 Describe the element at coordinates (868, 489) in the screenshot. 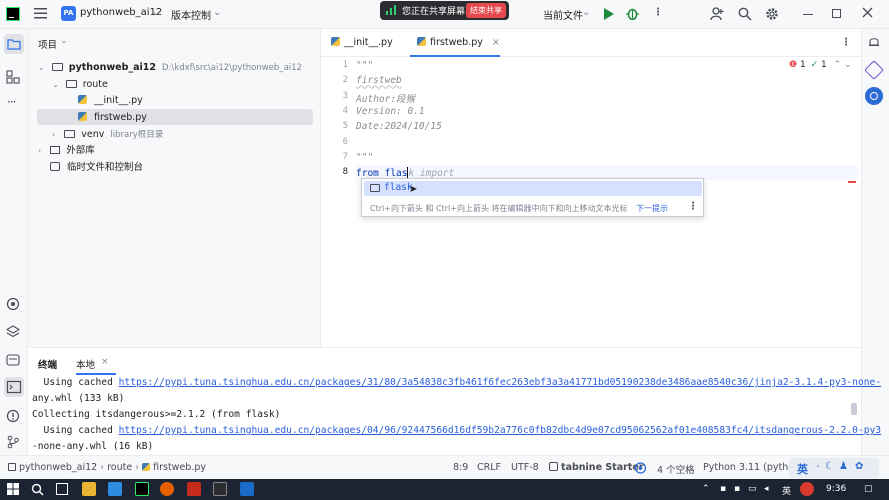

I see `notification-center-icon: ▢` at that location.